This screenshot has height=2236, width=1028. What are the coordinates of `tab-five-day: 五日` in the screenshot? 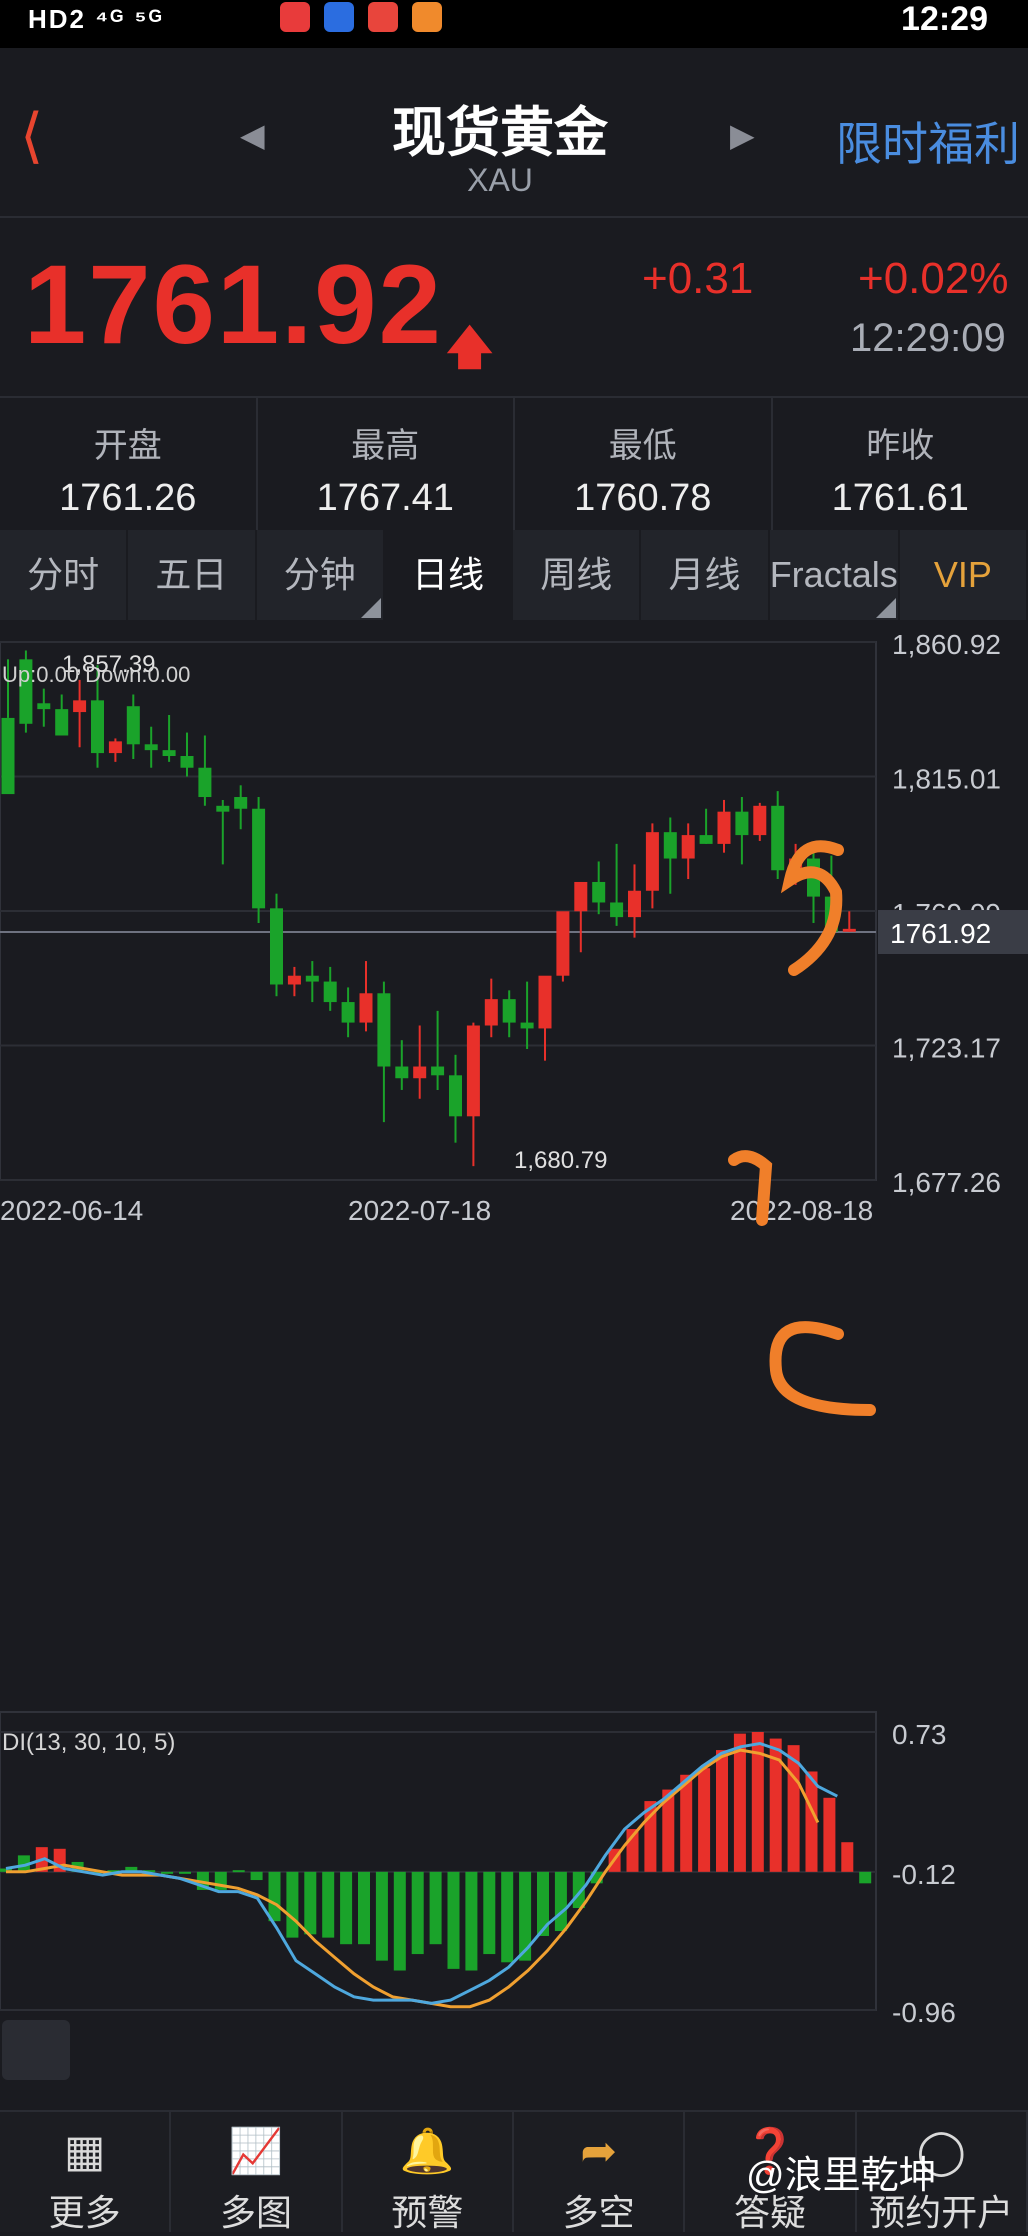 It's located at (192, 575).